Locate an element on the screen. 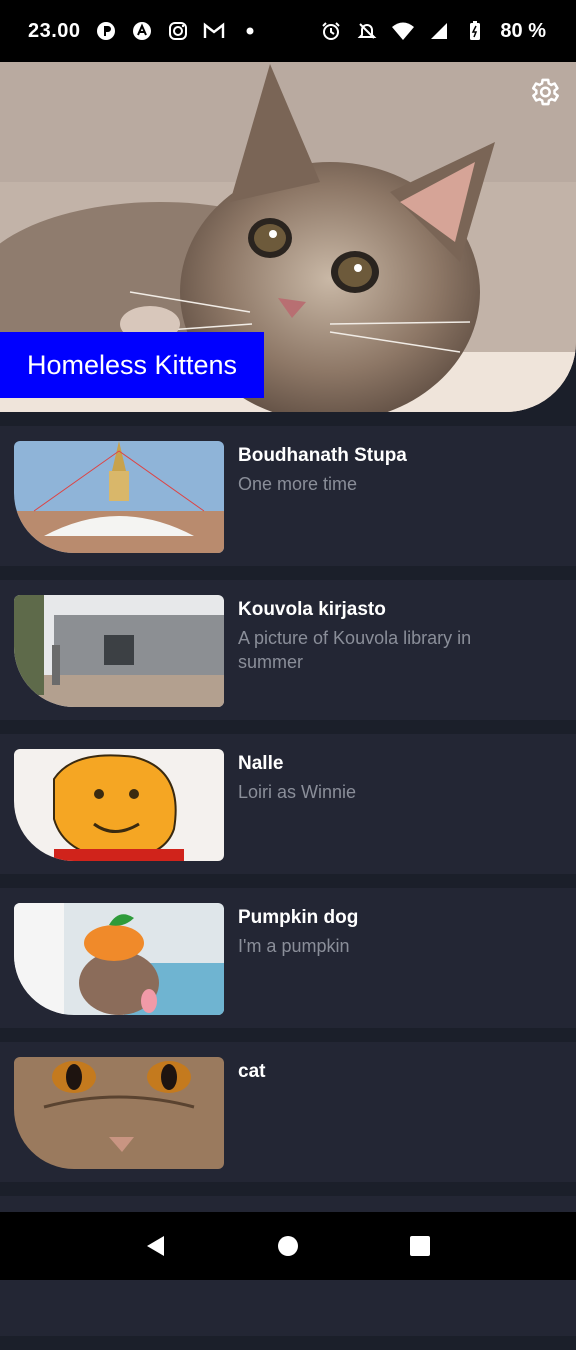 This screenshot has height=1350, width=576. list-item: cat is located at coordinates (288, 1112).